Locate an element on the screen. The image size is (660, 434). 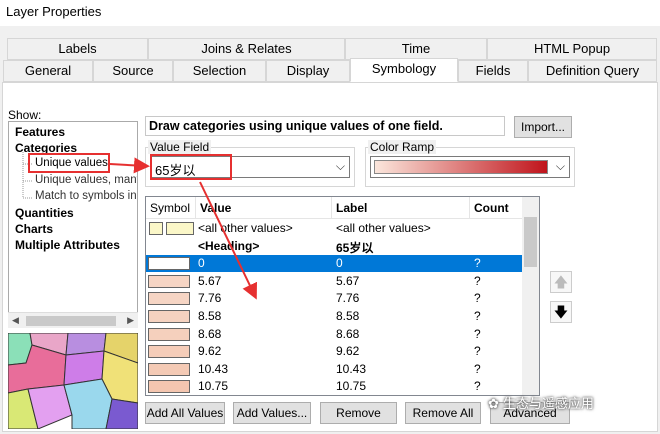
watermark: ✿ 生态与遥感应用 is located at coordinates (573, 405).